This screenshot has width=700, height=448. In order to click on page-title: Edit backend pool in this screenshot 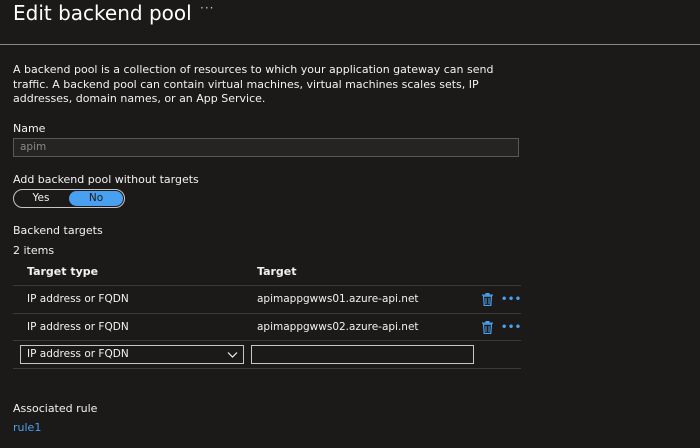, I will do `click(102, 13)`.